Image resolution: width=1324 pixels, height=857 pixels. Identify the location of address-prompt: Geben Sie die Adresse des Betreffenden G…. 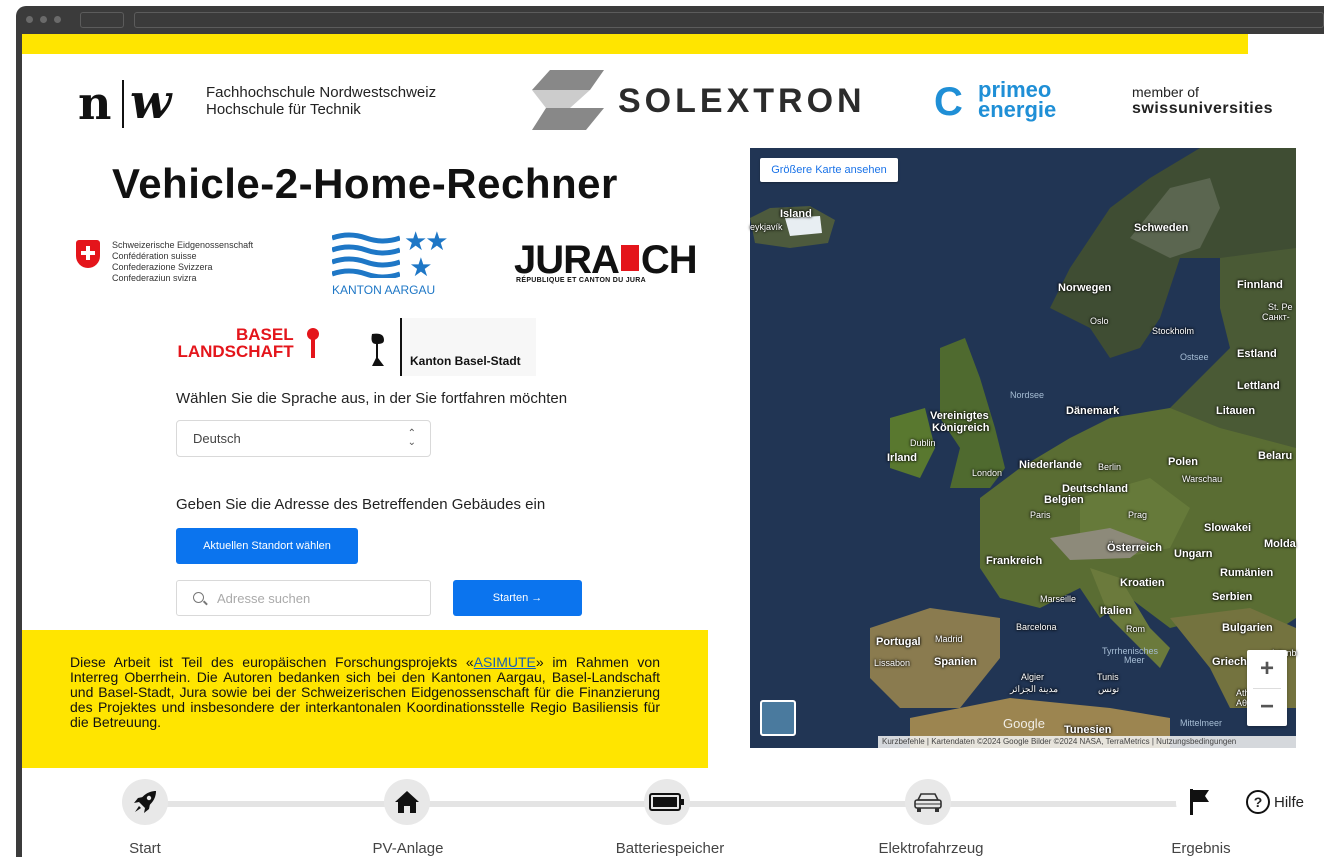
(361, 504).